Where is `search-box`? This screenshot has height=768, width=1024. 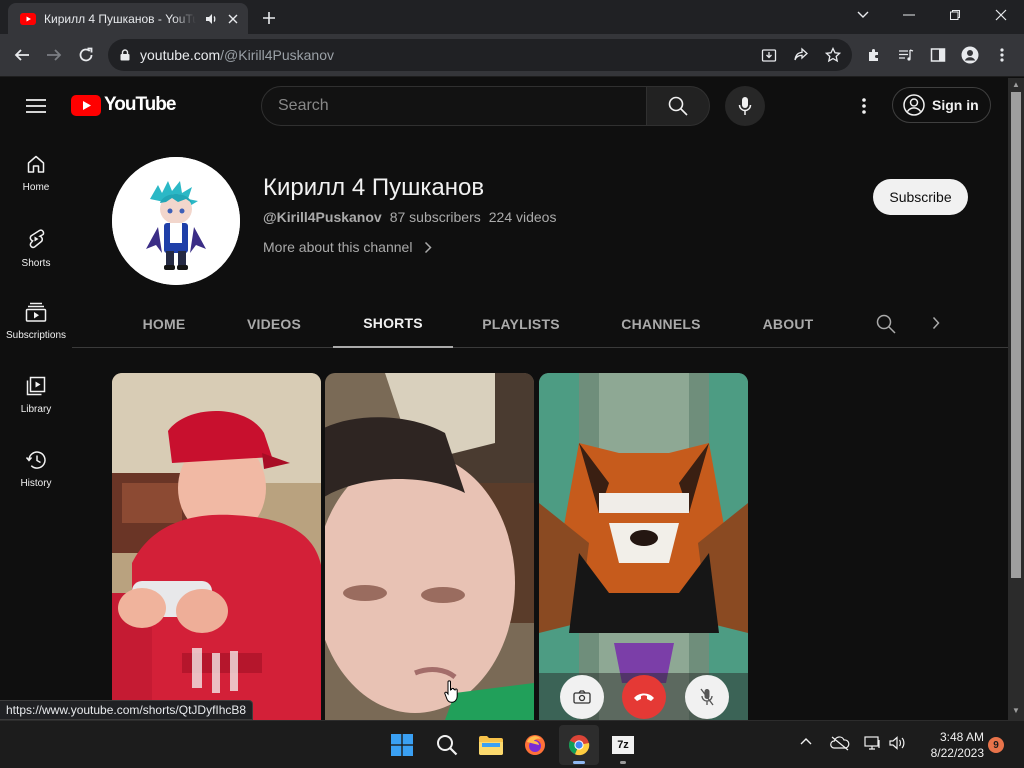
search-box is located at coordinates (454, 106).